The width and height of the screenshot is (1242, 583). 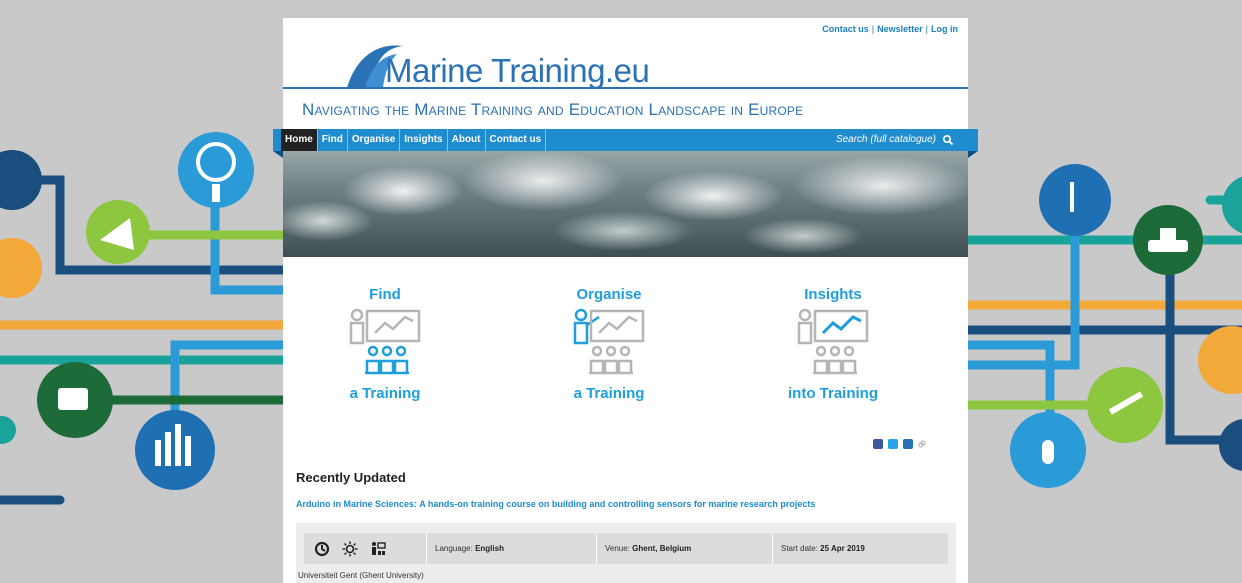 I want to click on insights-training-icon, so click(x=833, y=341).